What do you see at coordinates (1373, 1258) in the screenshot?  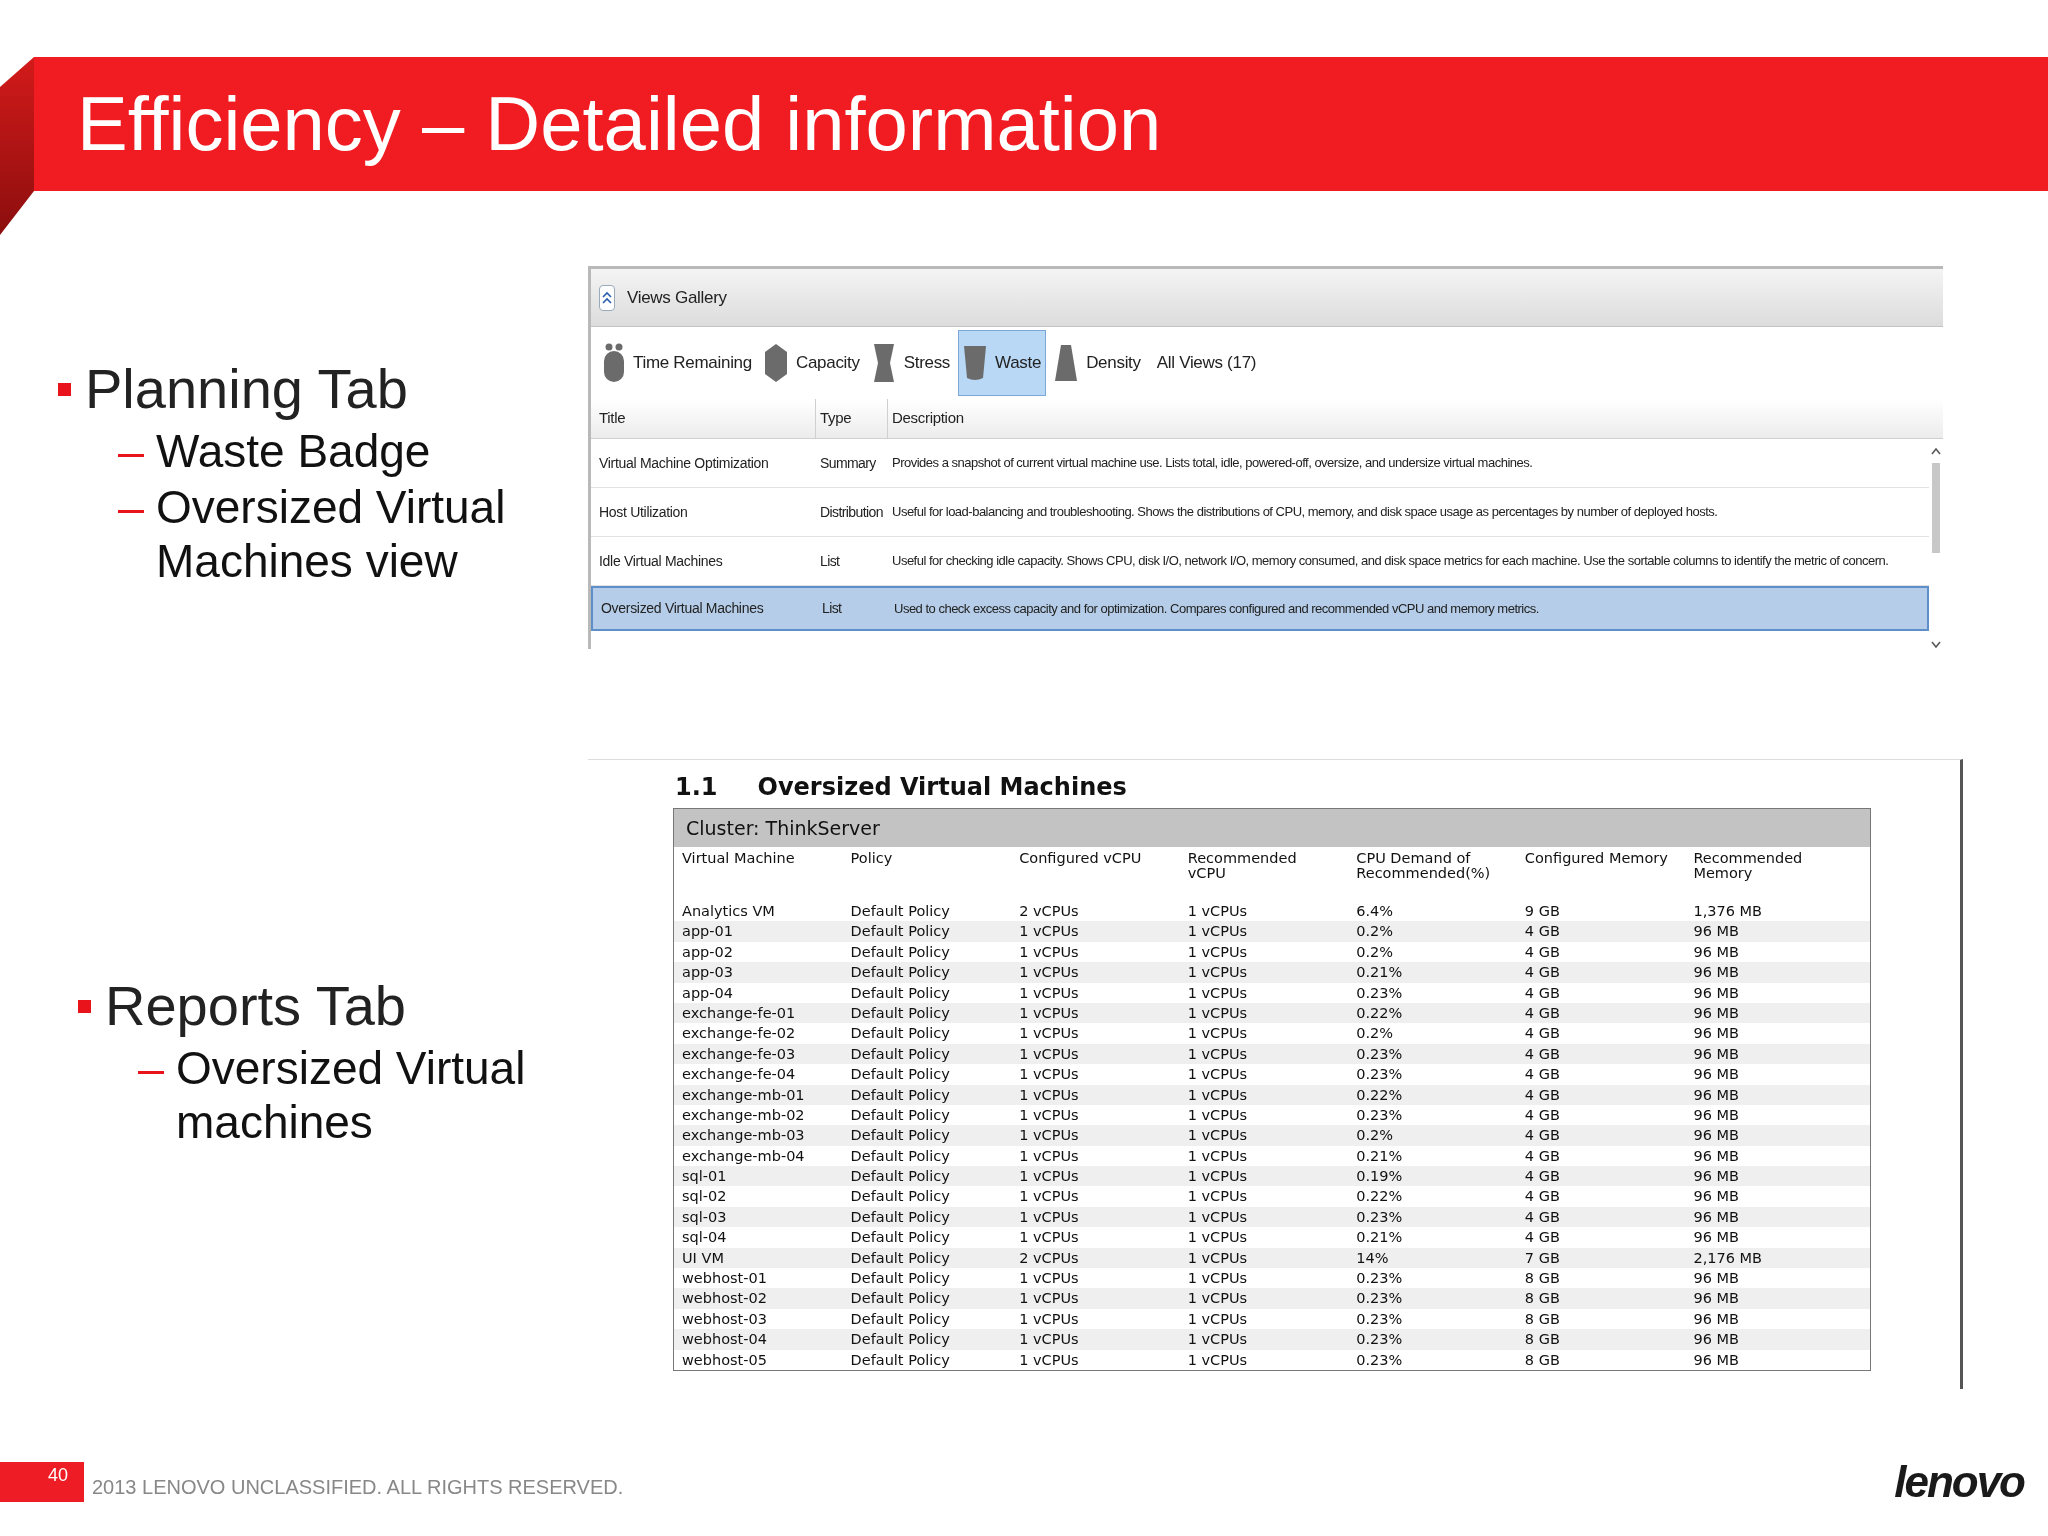 I see `table-cell-text: 14%` at bounding box center [1373, 1258].